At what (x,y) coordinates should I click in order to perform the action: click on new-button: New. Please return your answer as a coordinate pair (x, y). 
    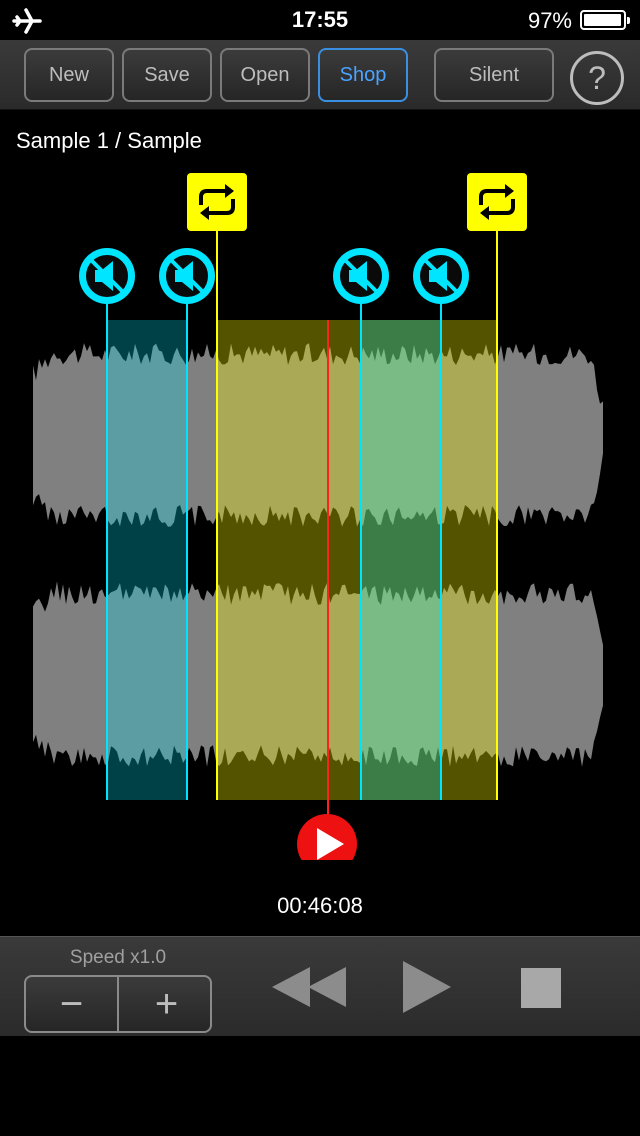
    Looking at the image, I should click on (69, 75).